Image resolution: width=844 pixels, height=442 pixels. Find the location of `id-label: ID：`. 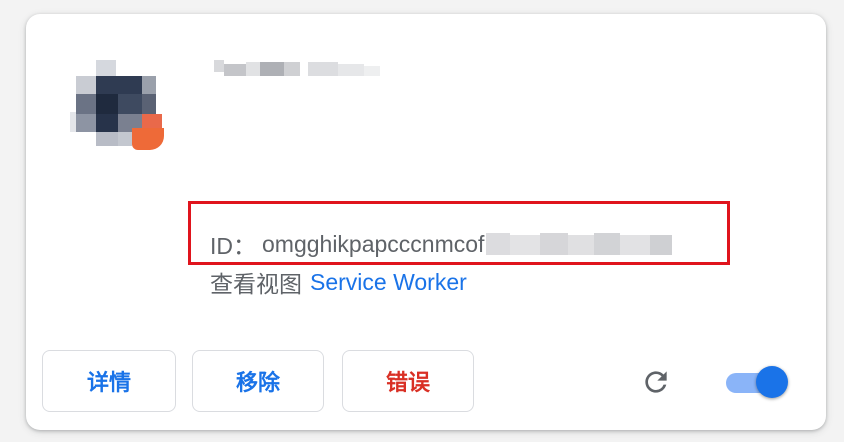

id-label: ID： is located at coordinates (233, 246).